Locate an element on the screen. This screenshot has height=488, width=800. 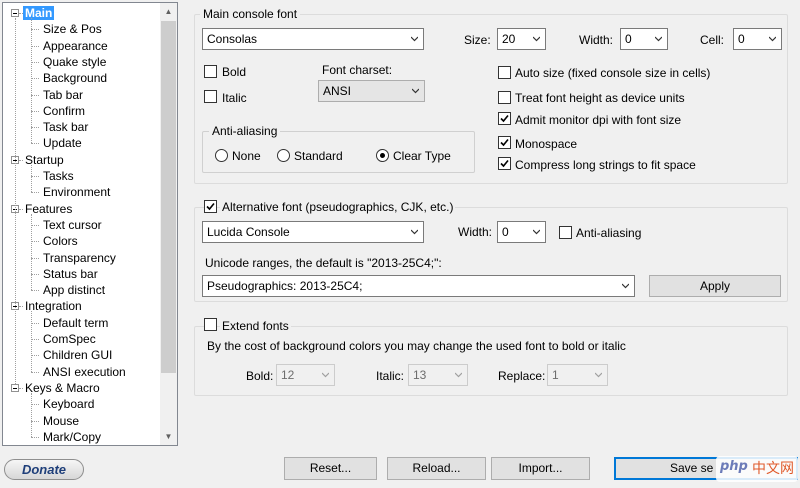
treat-height-checkbox is located at coordinates (504, 97).